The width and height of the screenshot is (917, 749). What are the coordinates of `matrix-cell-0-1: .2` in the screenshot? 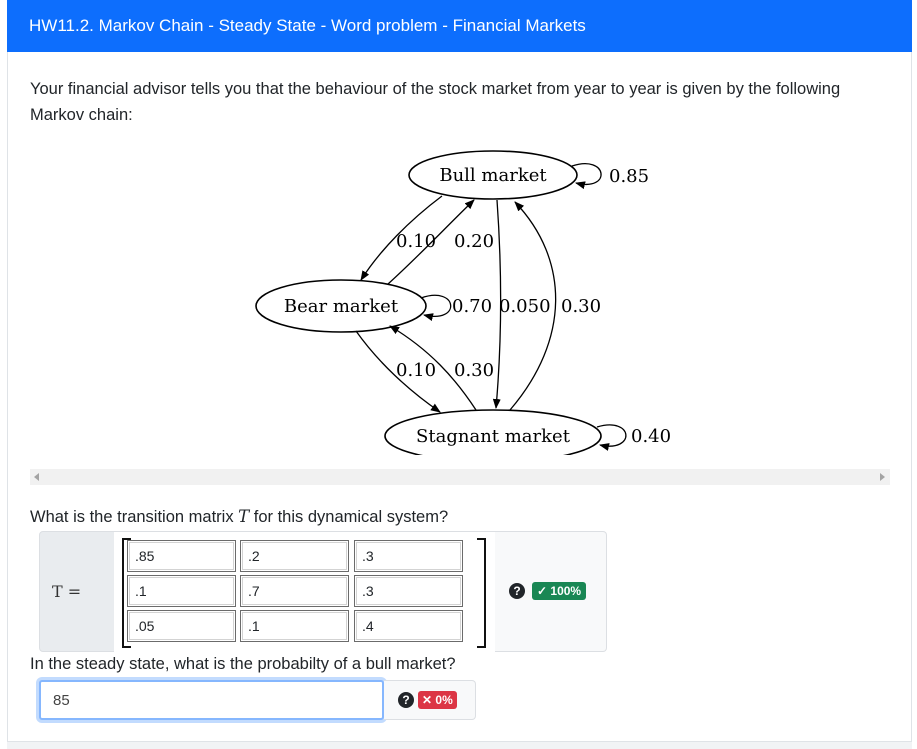 It's located at (294, 556).